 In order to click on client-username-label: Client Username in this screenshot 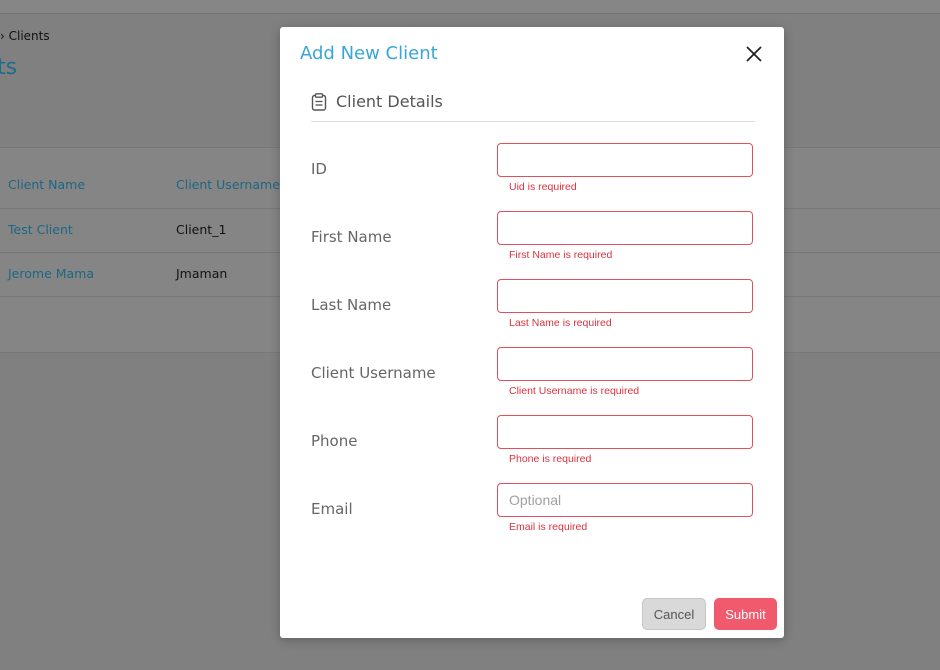, I will do `click(373, 373)`.